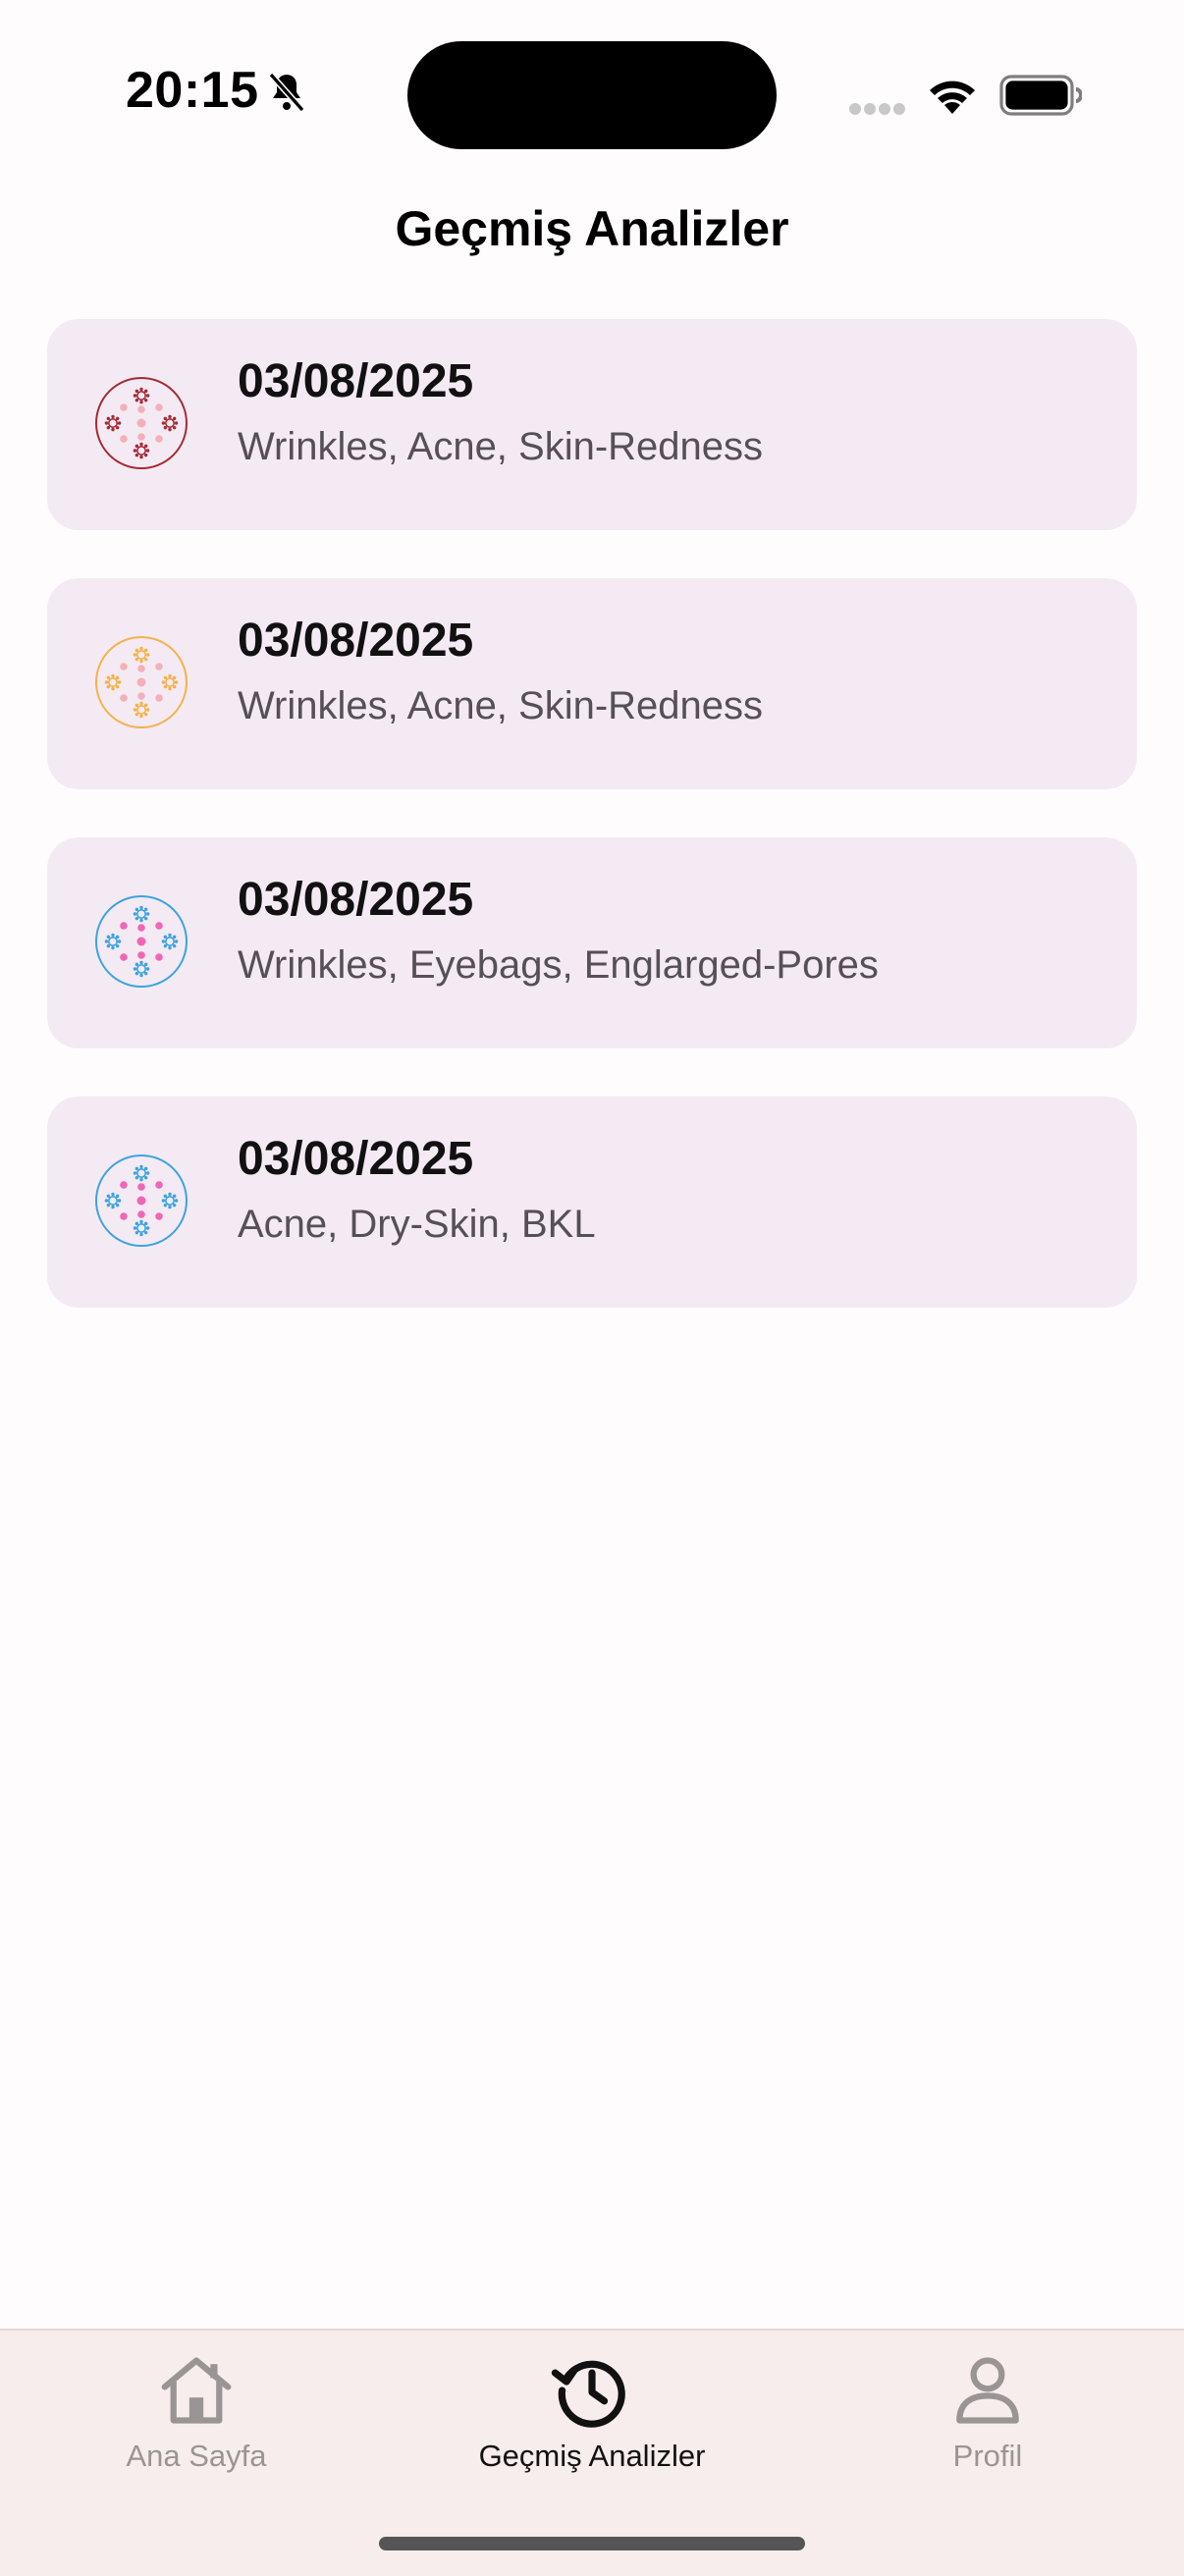 The width and height of the screenshot is (1184, 2576). I want to click on nav-label-history: Geçmiş Analizler, so click(592, 2456).